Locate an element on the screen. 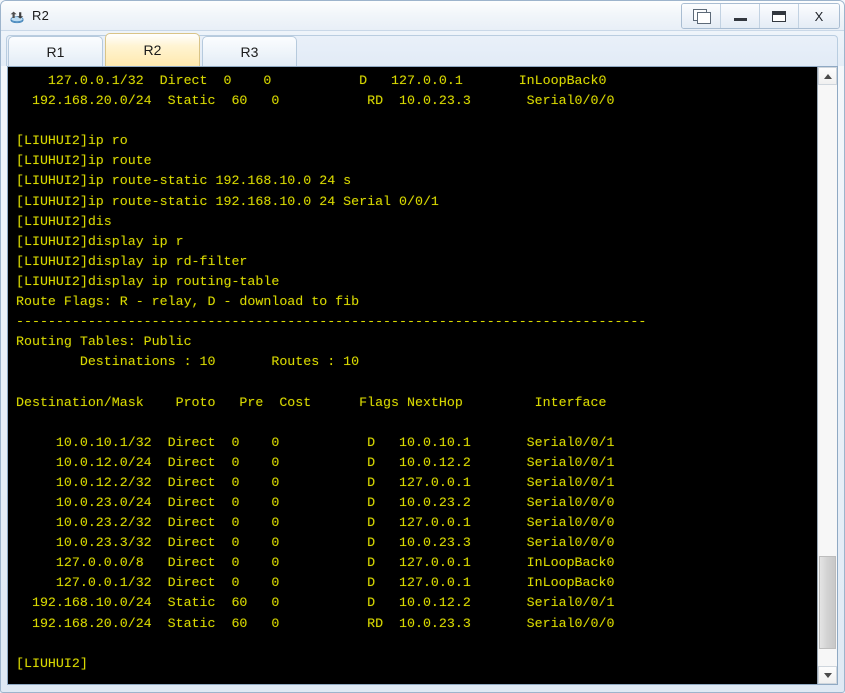 This screenshot has width=845, height=693. tab-strip: R1 R2 R3 is located at coordinates (422, 48).